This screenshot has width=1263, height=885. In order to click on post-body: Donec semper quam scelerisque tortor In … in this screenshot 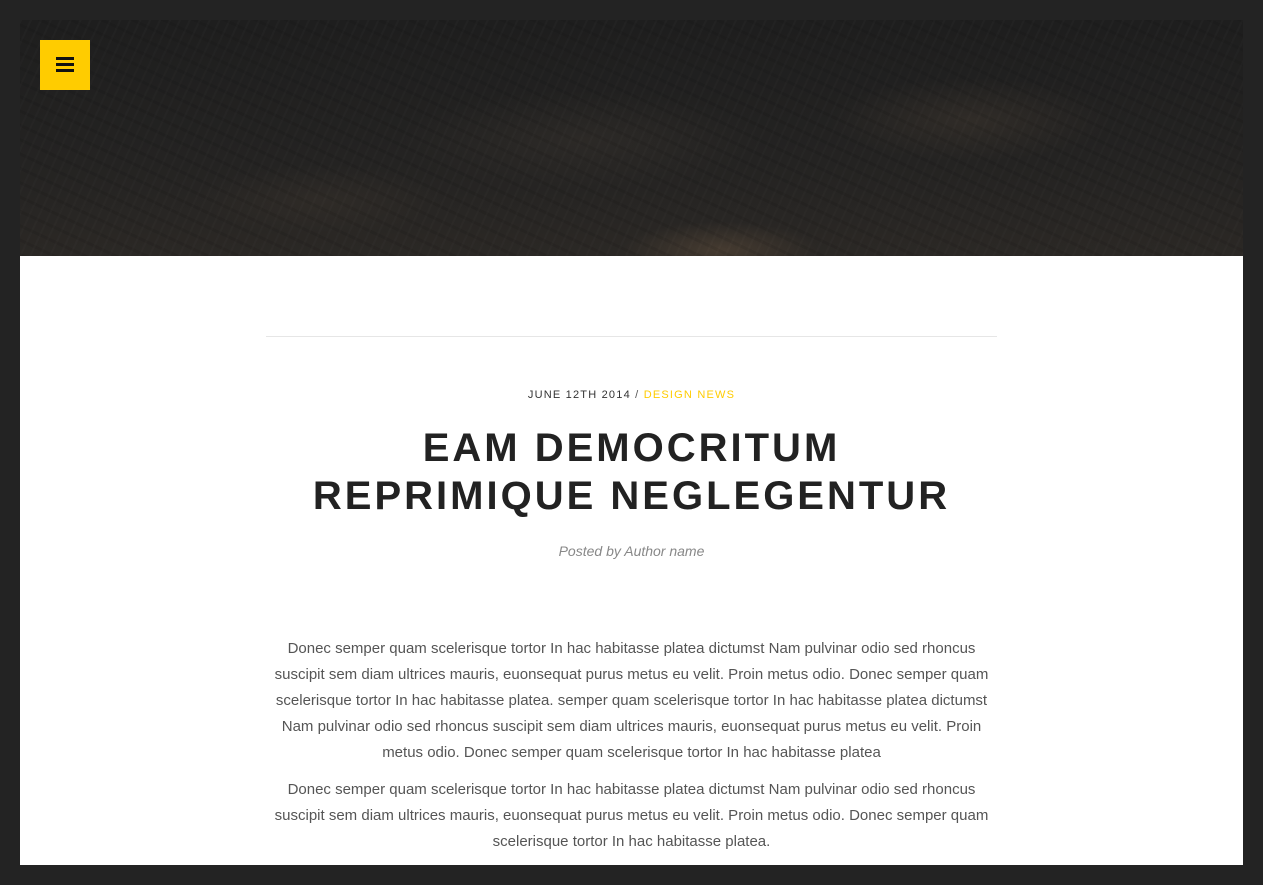, I will do `click(631, 750)`.